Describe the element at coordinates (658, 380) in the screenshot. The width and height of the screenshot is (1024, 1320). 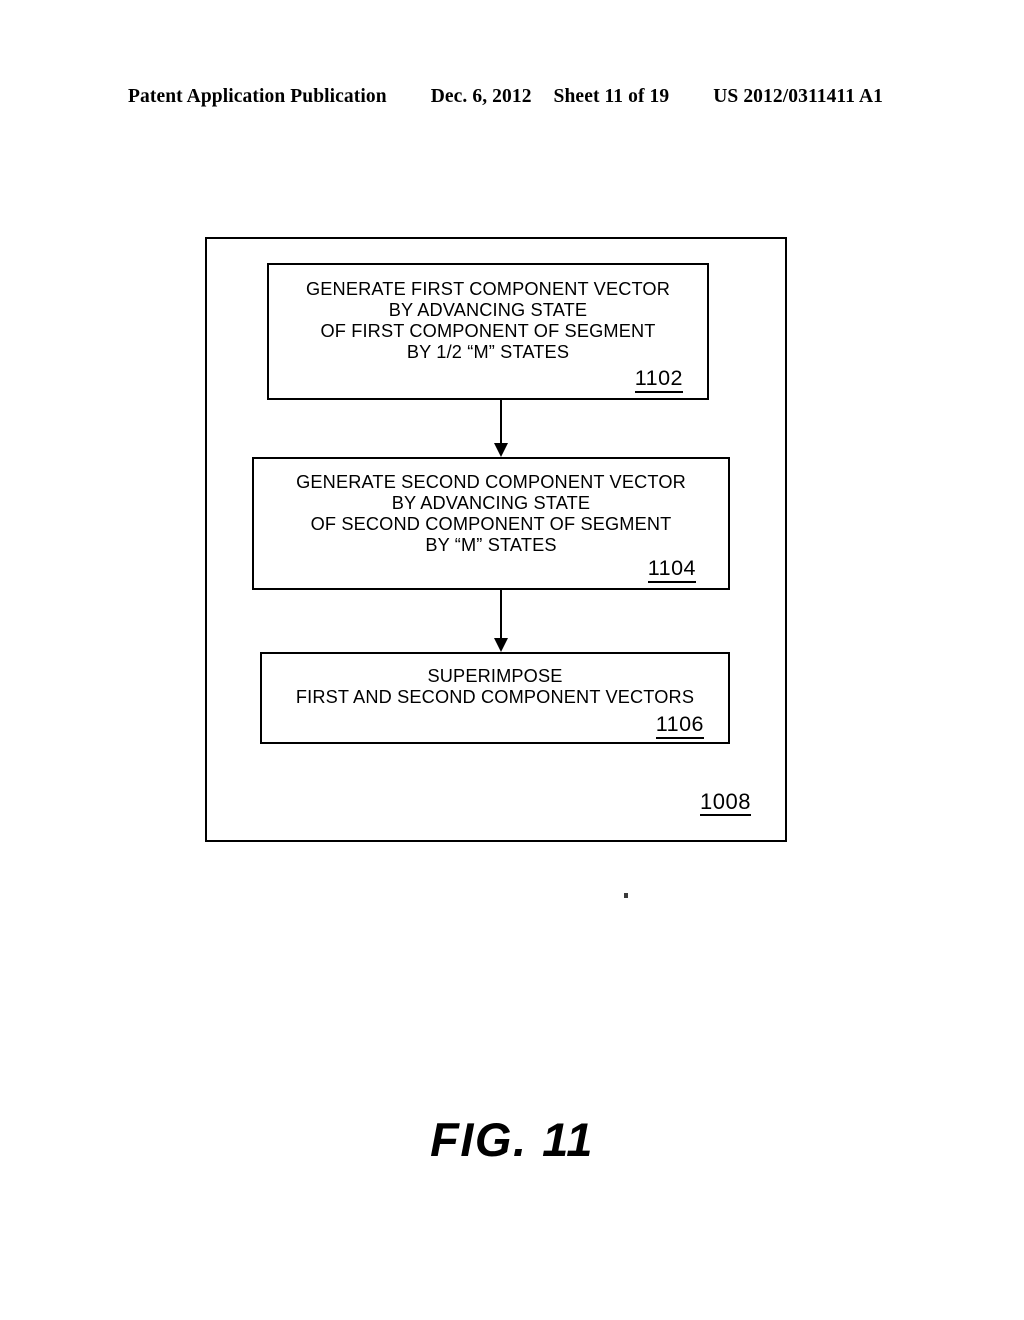
I see `process-box-1102-ref-number: 1102` at that location.